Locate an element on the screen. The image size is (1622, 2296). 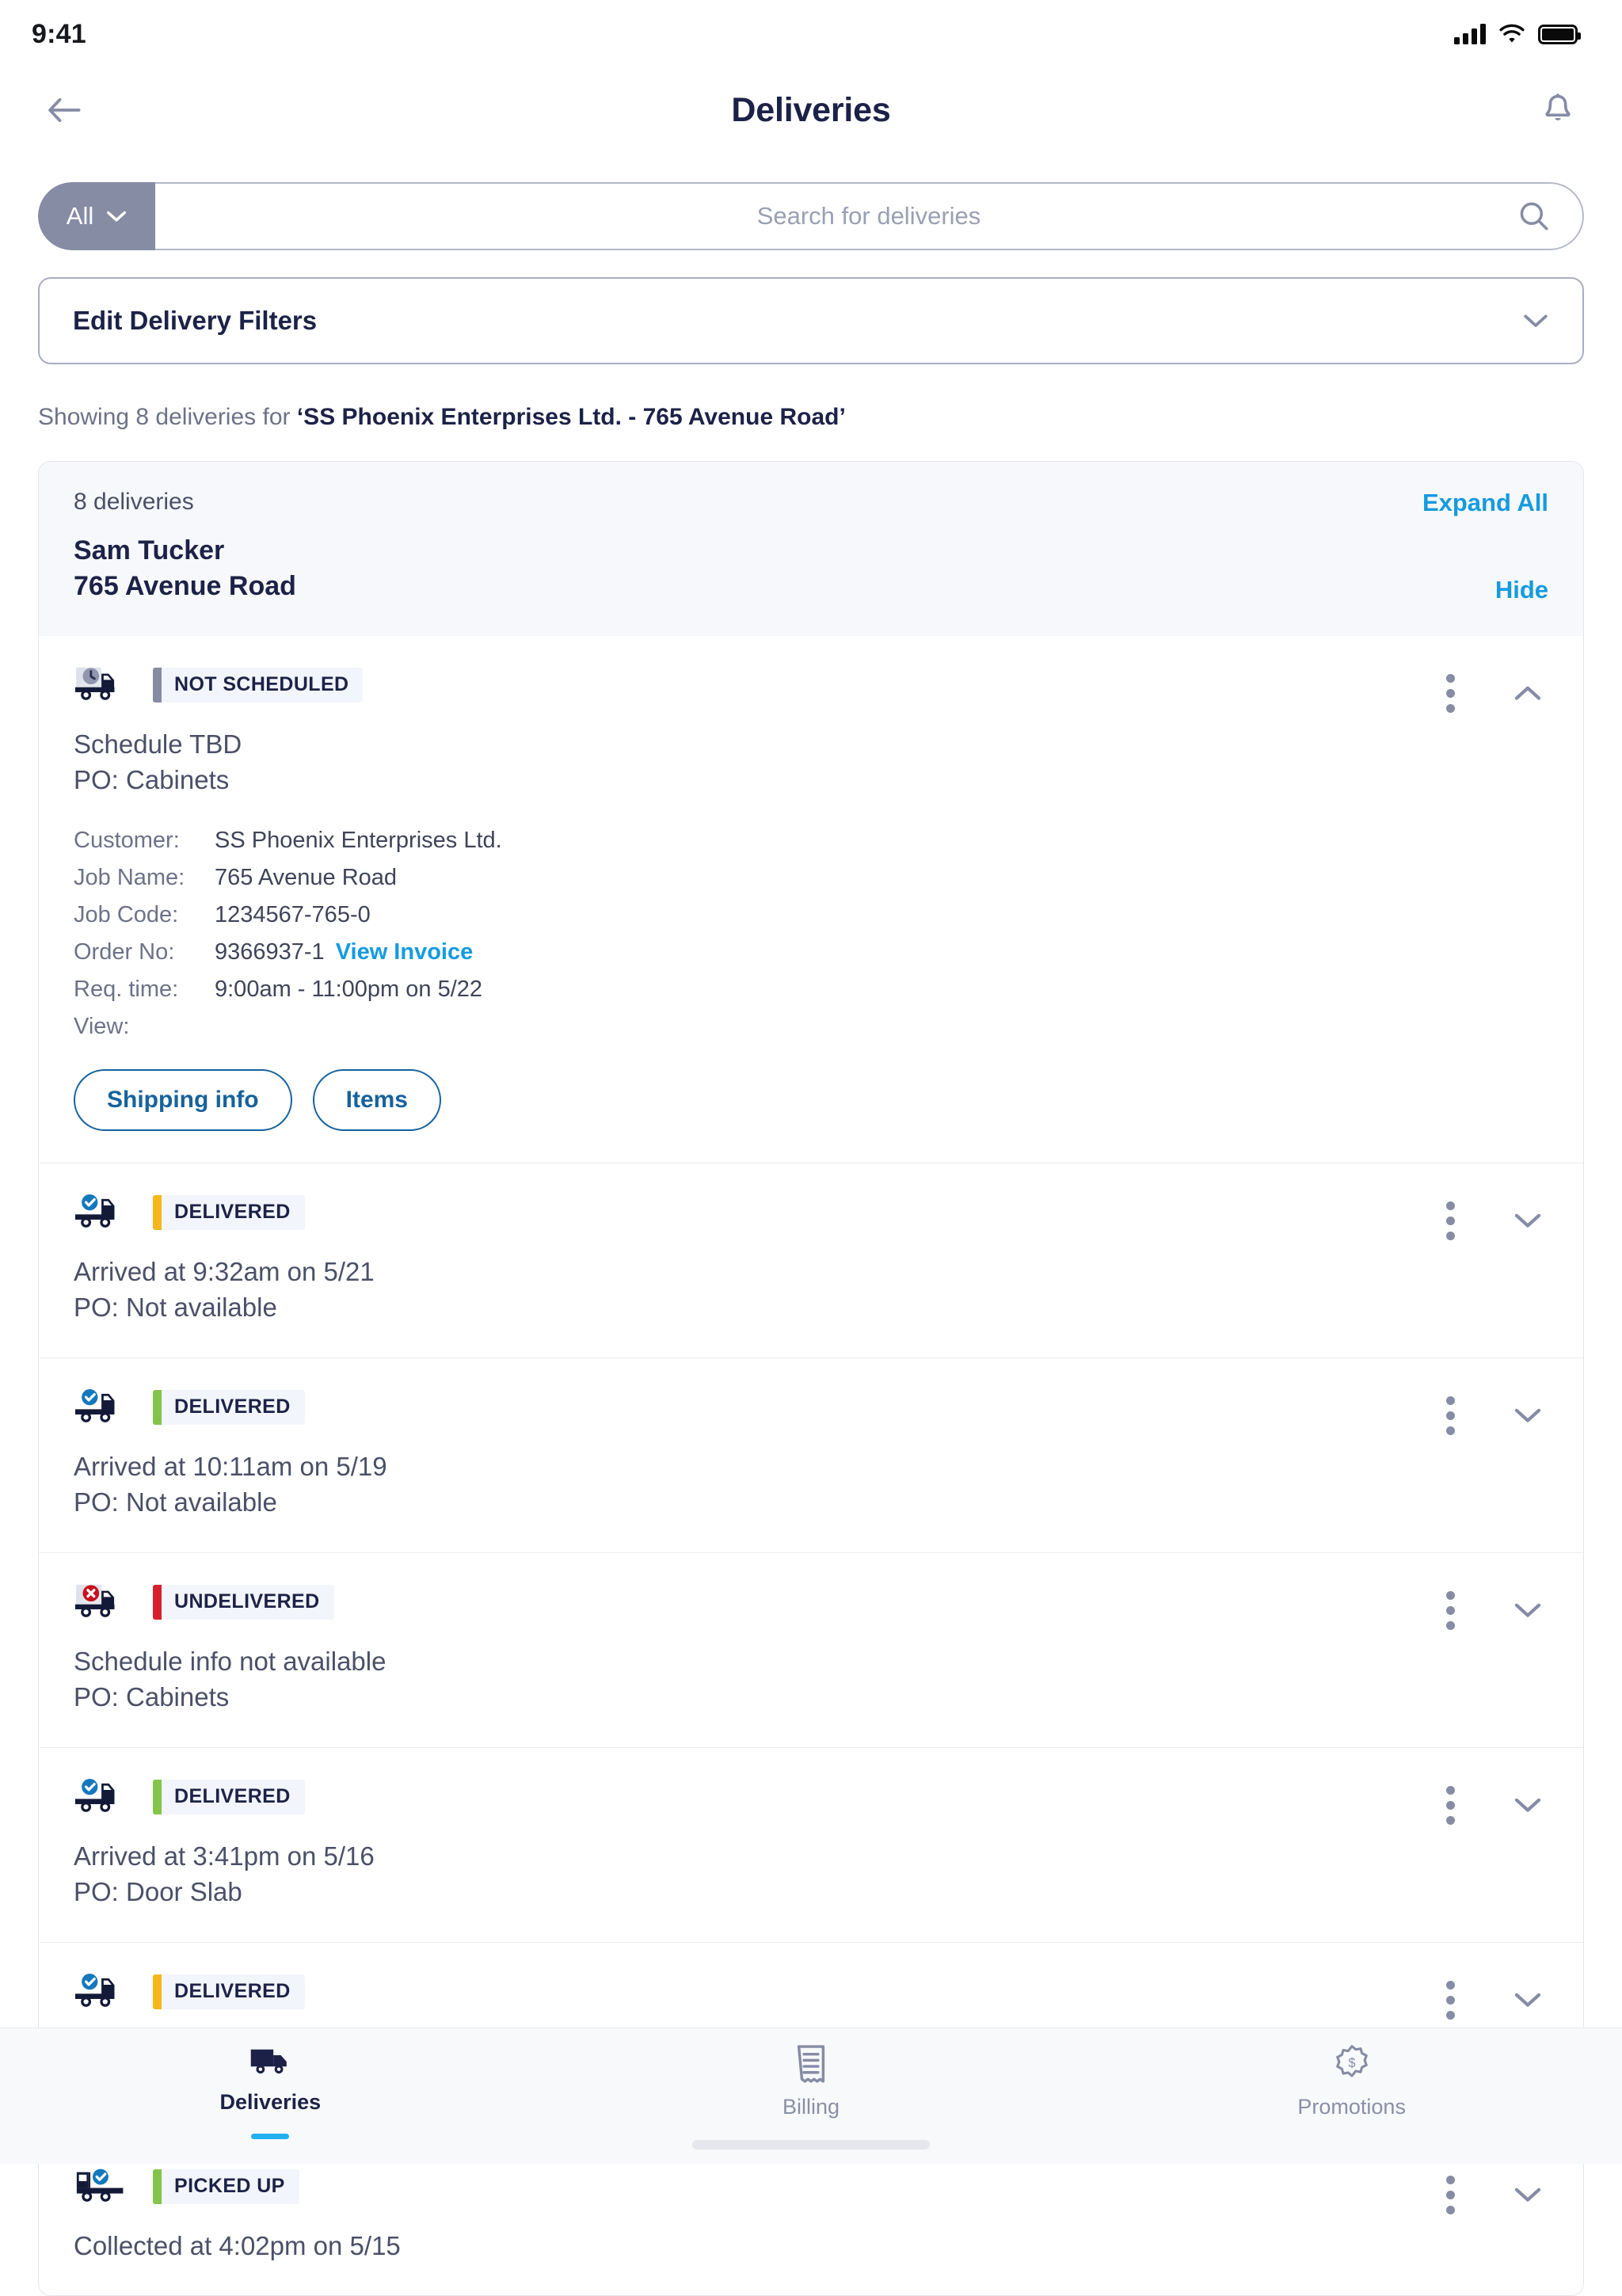
status-bar: 9:41 is located at coordinates (811, 34).